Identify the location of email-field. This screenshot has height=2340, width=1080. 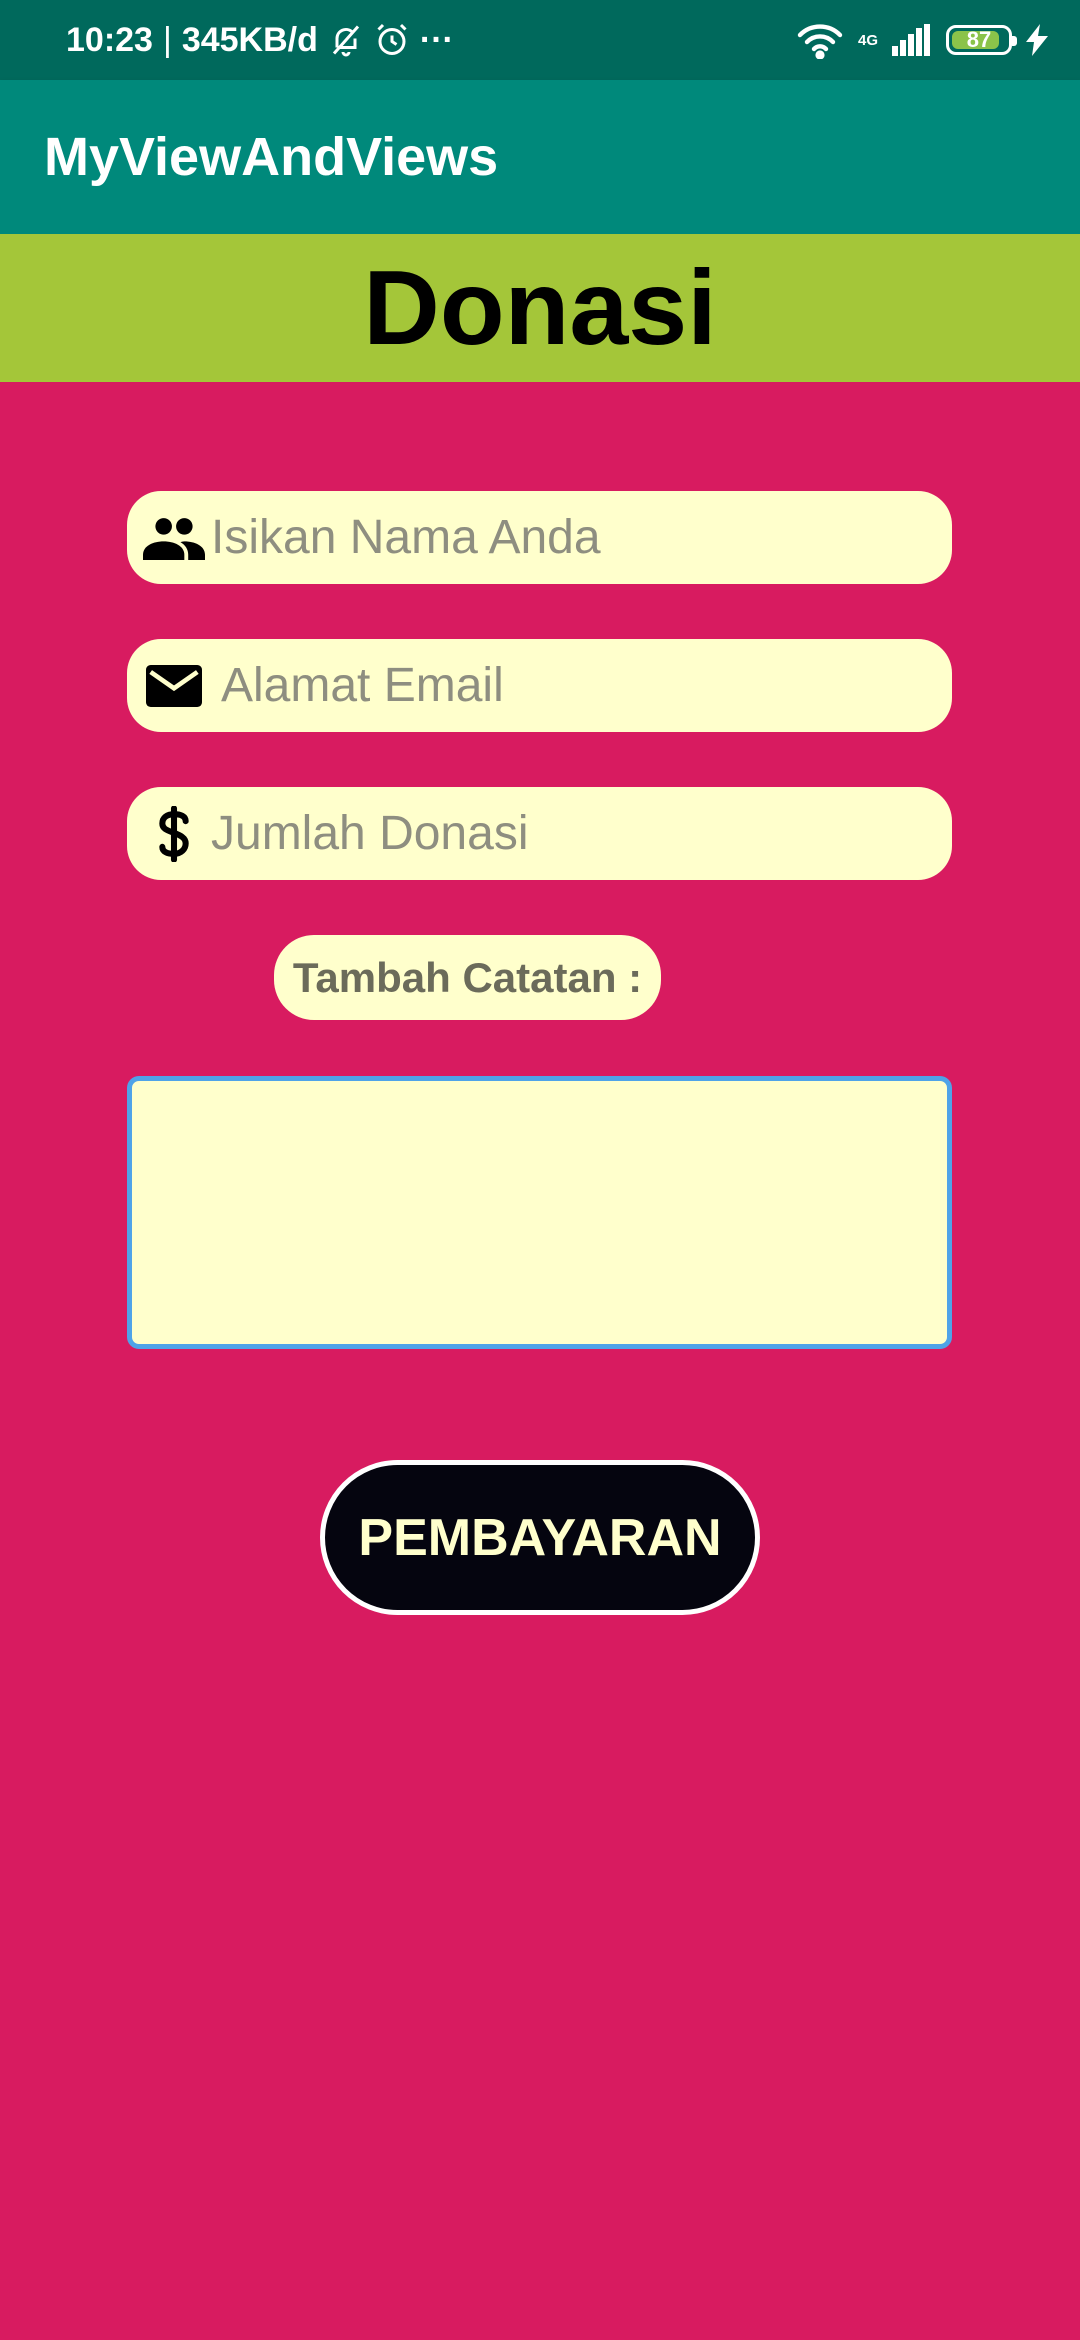
(539, 685).